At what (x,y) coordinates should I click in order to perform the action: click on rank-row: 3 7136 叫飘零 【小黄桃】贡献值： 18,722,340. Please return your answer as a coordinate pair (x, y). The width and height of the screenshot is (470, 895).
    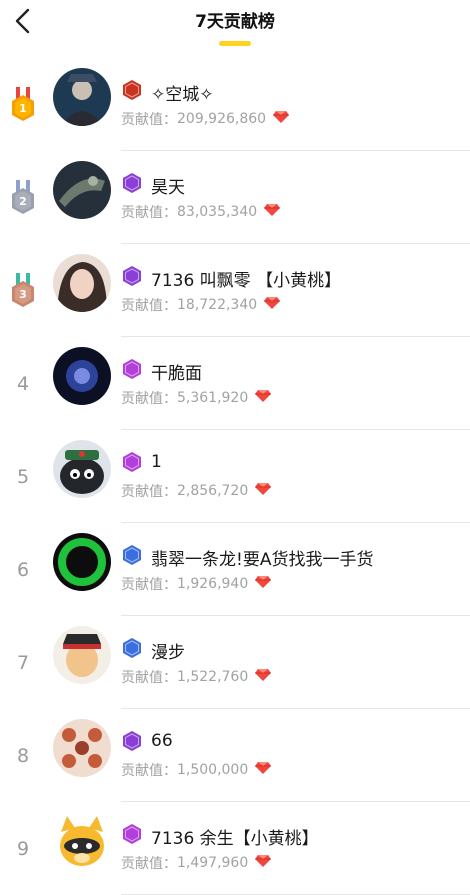
    Looking at the image, I should click on (235, 290).